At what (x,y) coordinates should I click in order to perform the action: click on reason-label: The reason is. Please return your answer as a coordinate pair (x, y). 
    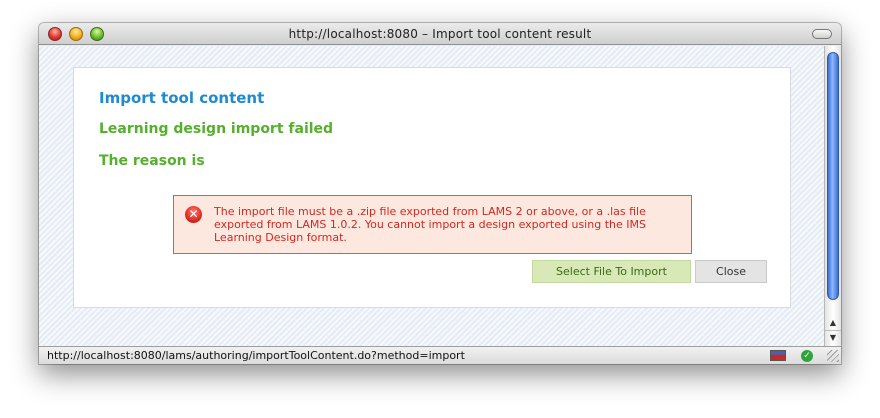
    Looking at the image, I should click on (152, 161).